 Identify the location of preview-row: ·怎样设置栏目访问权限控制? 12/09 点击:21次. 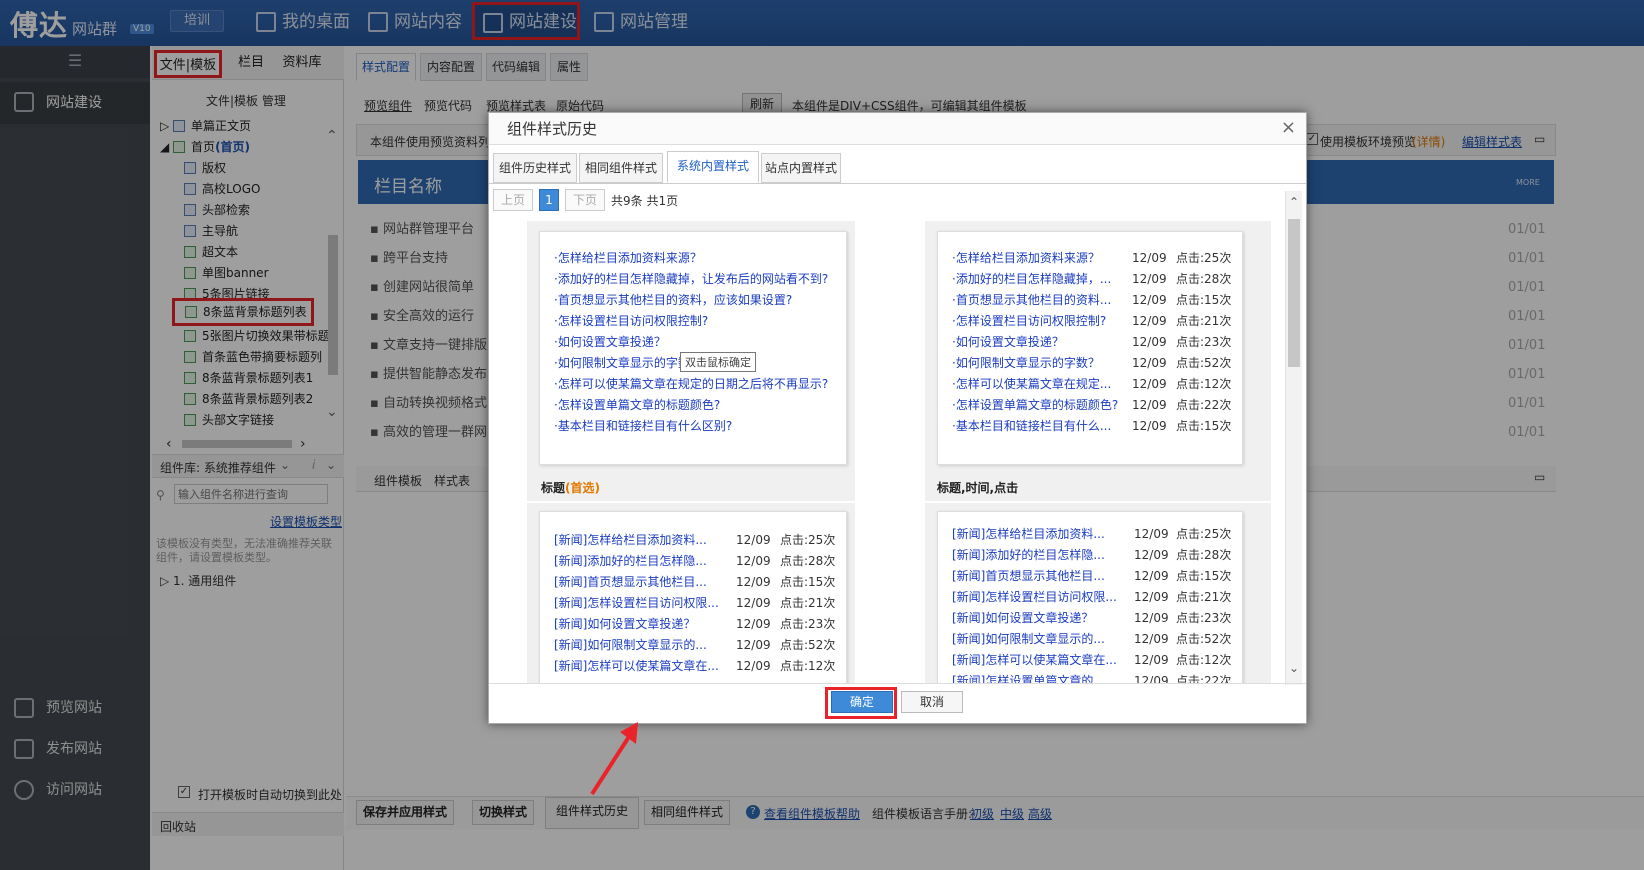
(1091, 321).